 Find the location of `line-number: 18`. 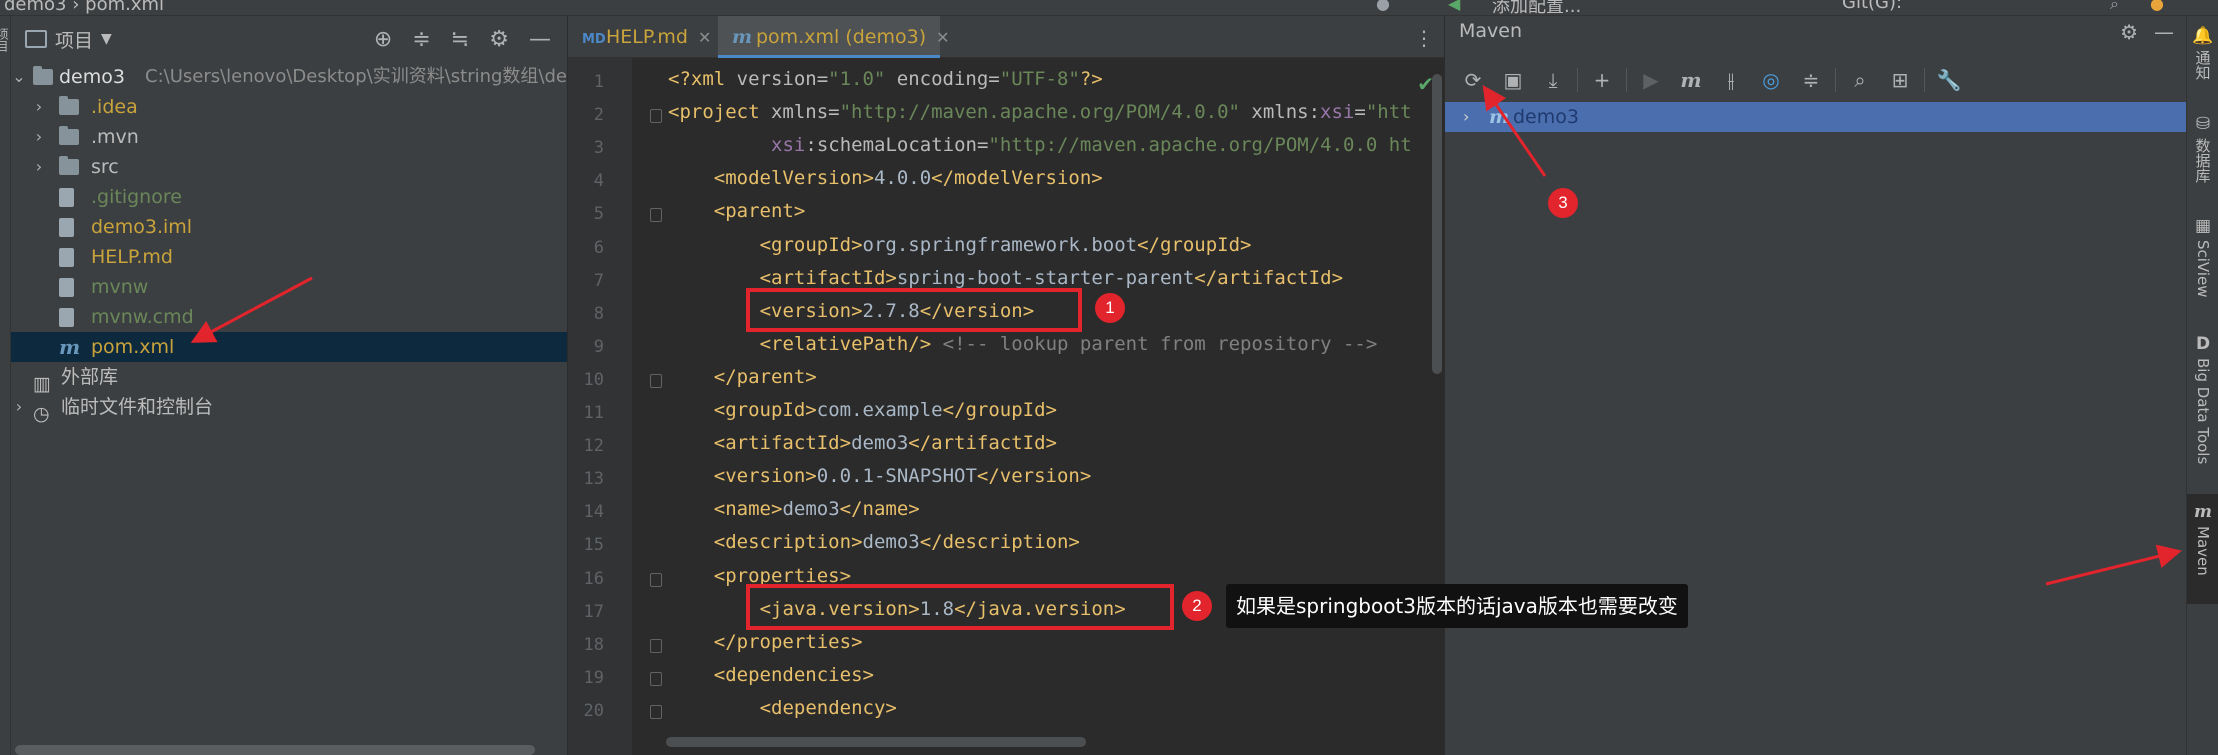

line-number: 18 is located at coordinates (593, 644).